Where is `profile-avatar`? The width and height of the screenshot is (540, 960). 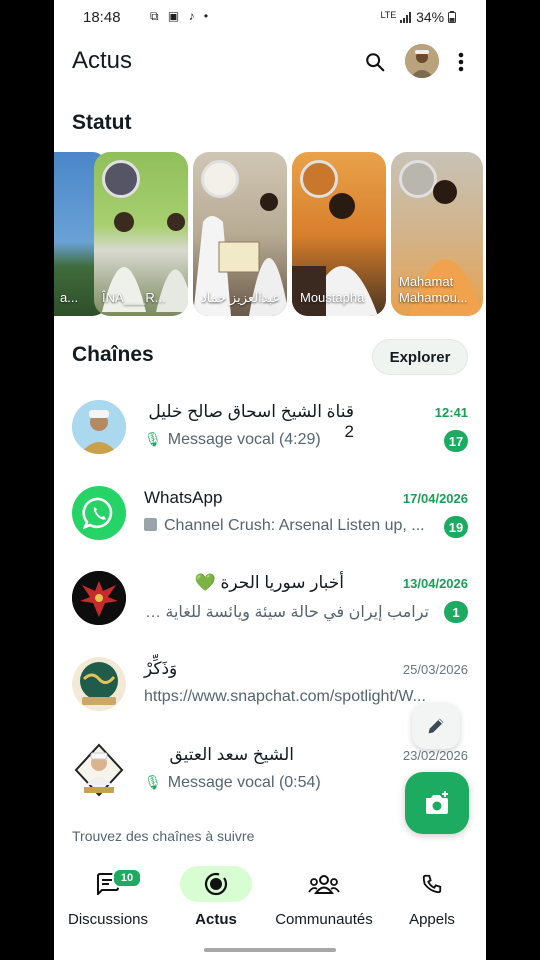
profile-avatar is located at coordinates (422, 61).